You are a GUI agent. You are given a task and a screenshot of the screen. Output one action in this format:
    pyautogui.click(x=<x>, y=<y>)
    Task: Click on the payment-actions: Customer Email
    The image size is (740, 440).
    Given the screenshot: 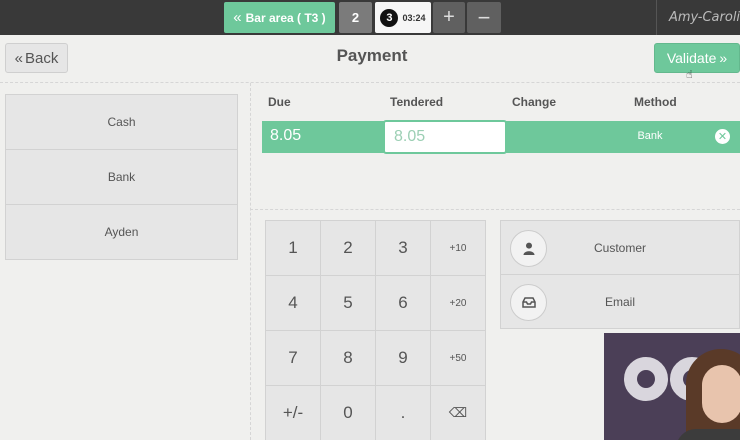 What is the action you would take?
    pyautogui.click(x=620, y=274)
    